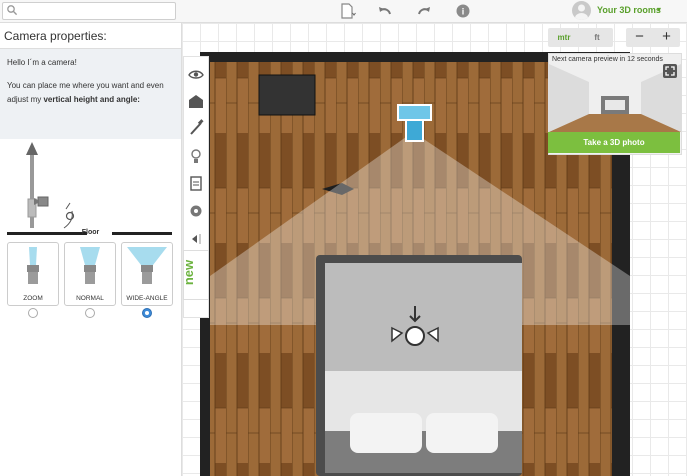  I want to click on tv-unit, so click(287, 95).